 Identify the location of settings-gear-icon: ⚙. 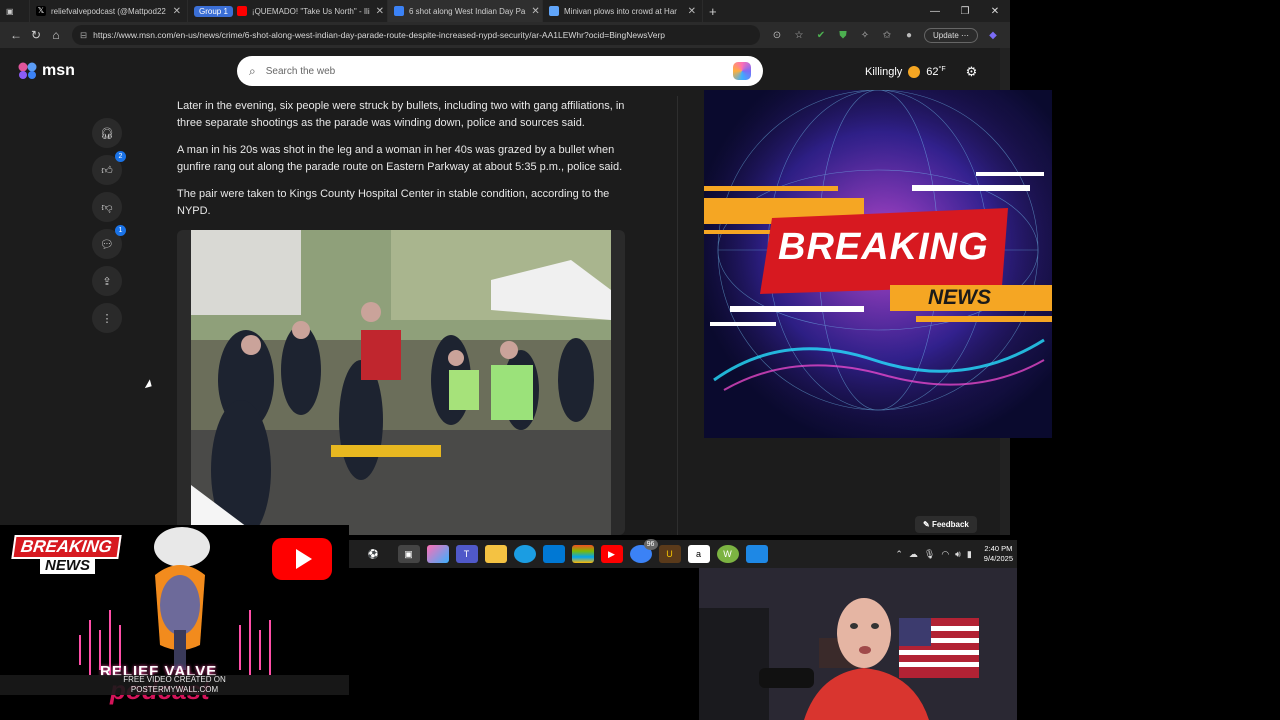
(972, 72).